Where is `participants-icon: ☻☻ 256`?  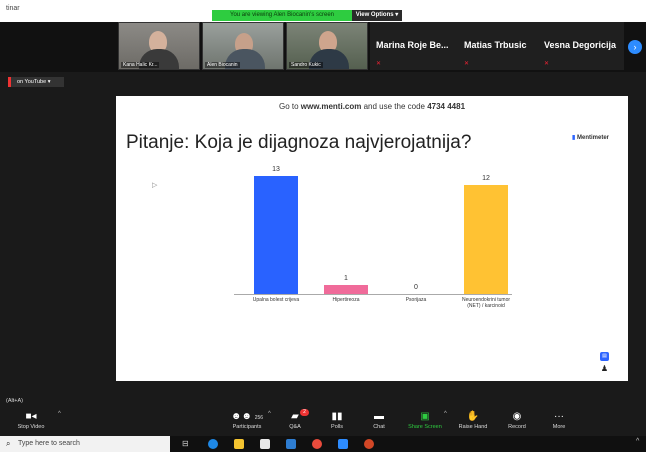 participants-icon: ☻☻ 256 is located at coordinates (247, 416).